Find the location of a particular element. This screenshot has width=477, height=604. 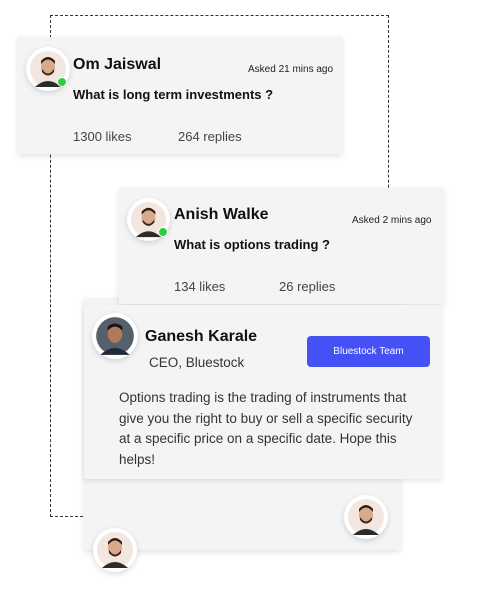

replies-count: 264 replies is located at coordinates (210, 136).